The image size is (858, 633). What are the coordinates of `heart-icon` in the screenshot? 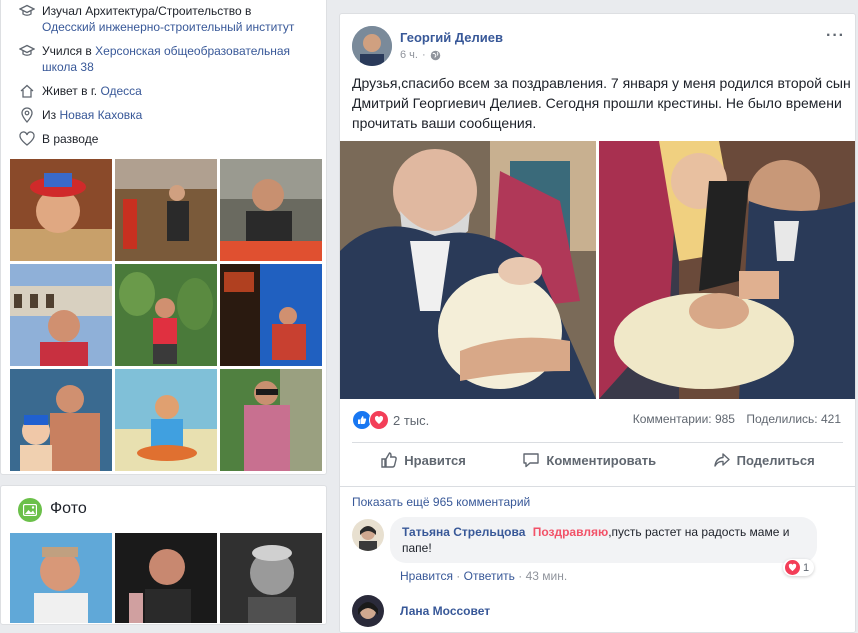 It's located at (27, 138).